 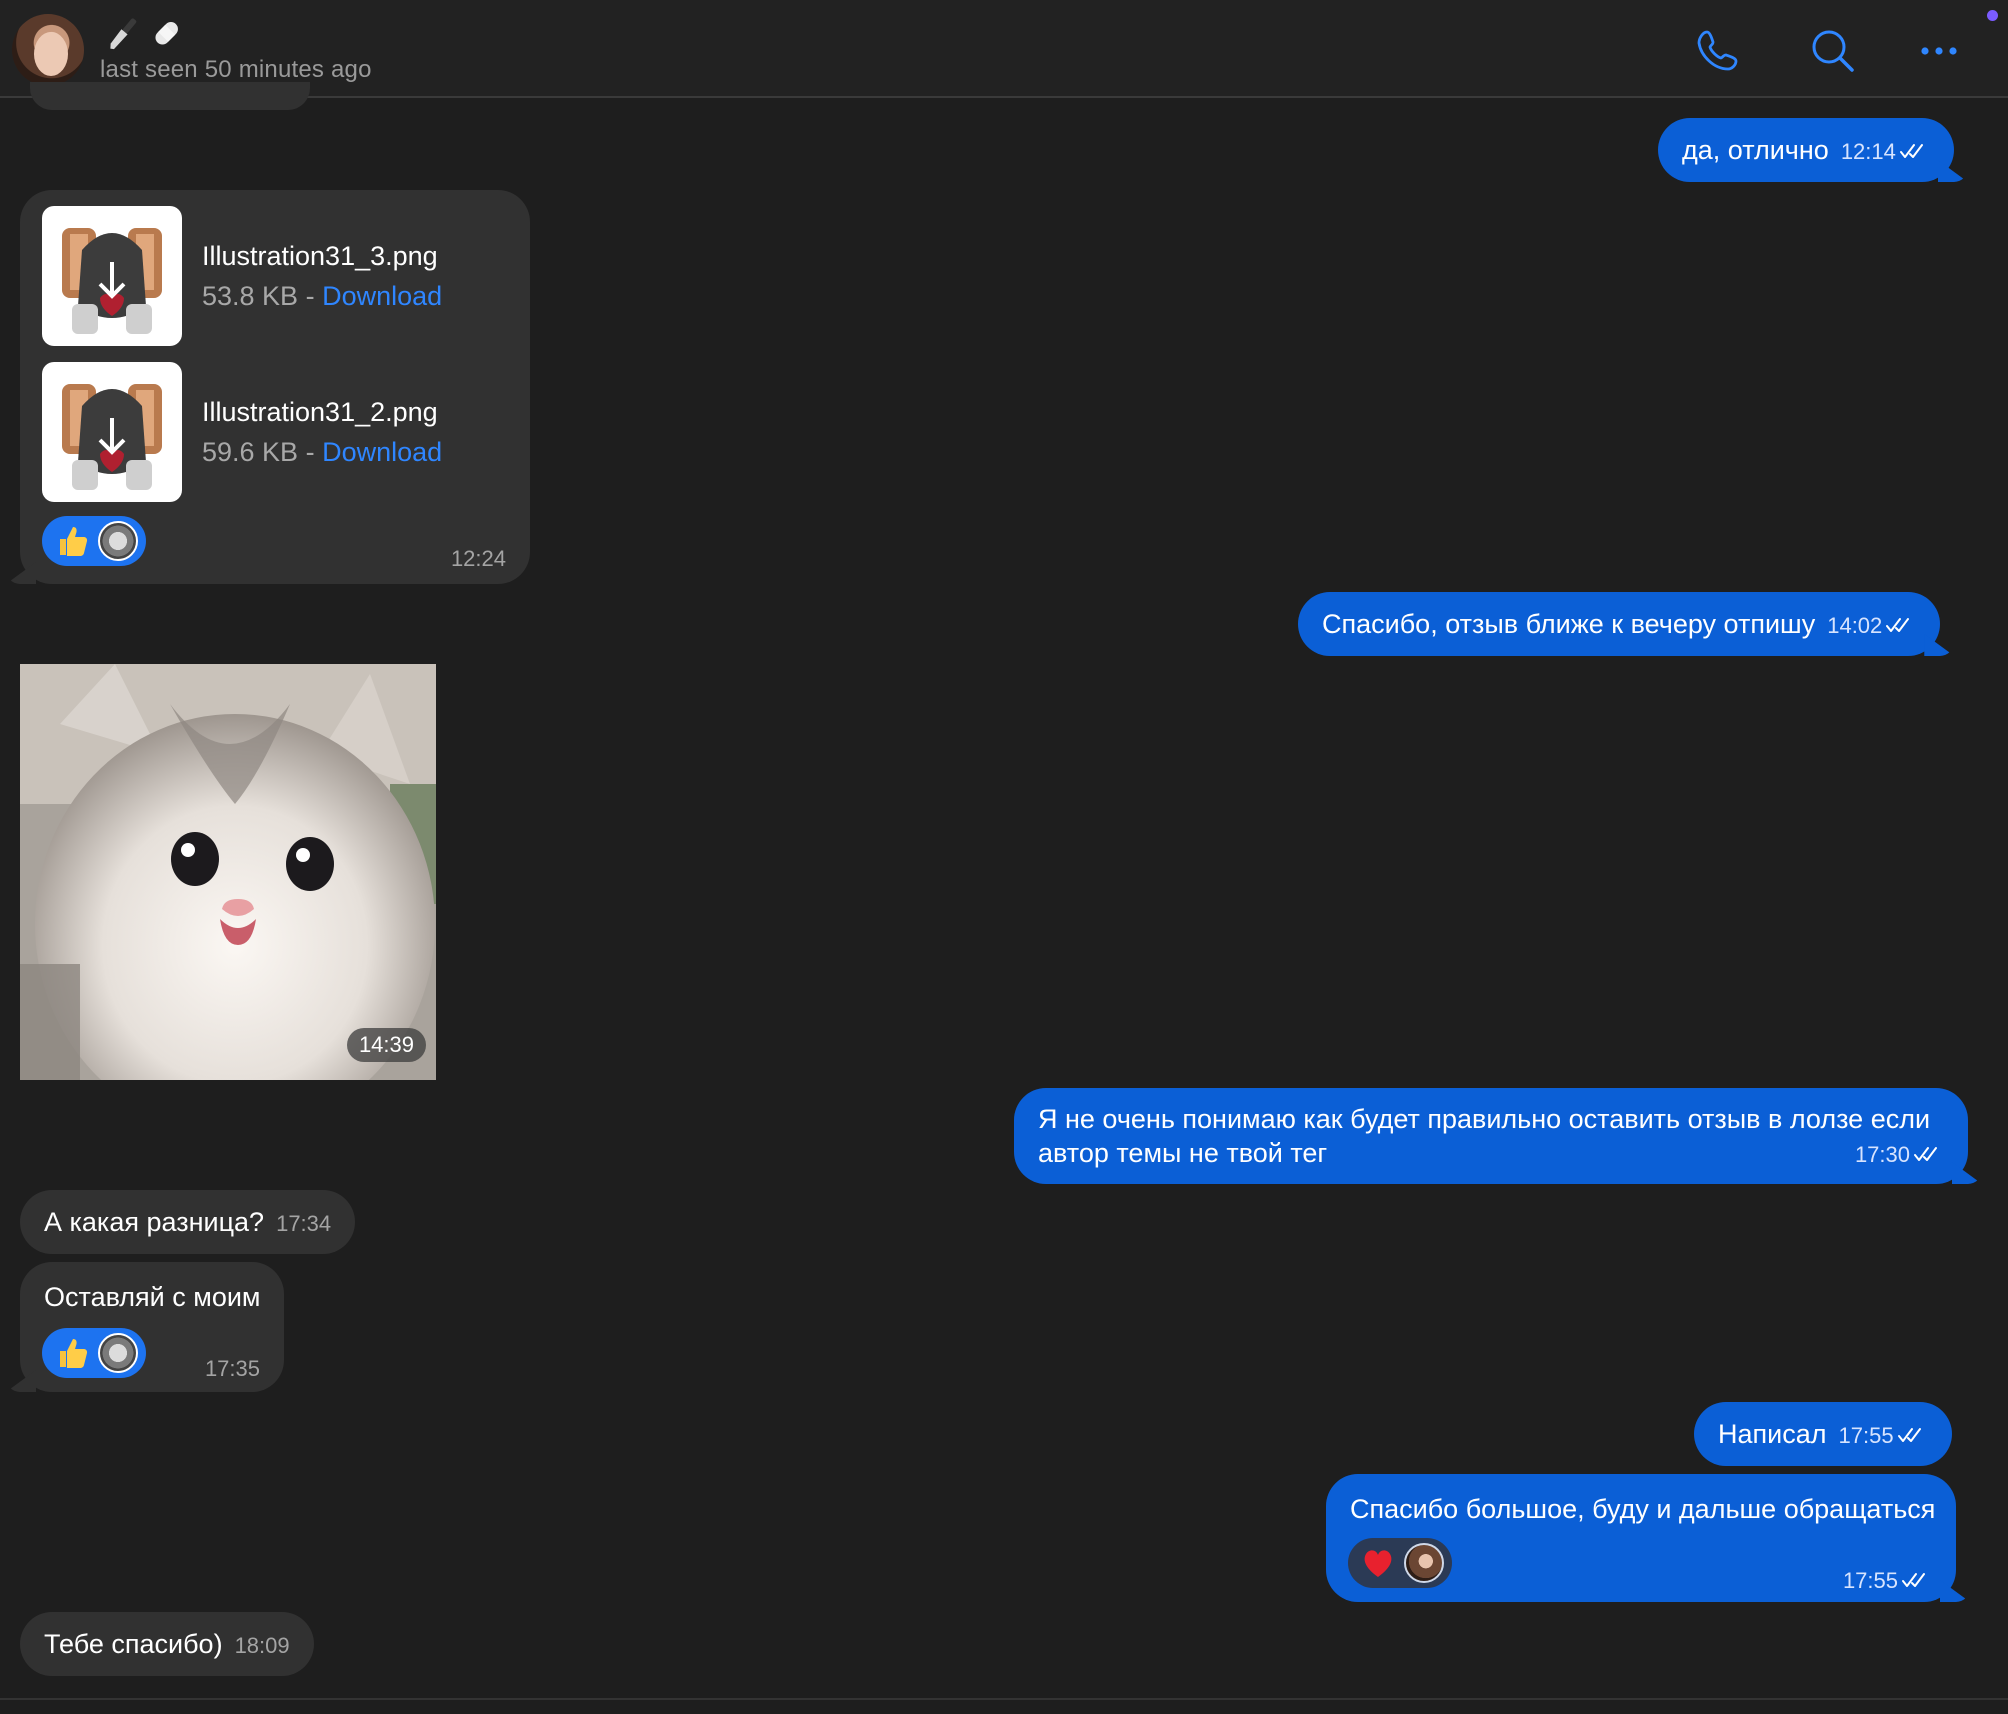 I want to click on message-text: Спасибо, отзыв ближе к вечеру отпишу, so click(x=1569, y=624).